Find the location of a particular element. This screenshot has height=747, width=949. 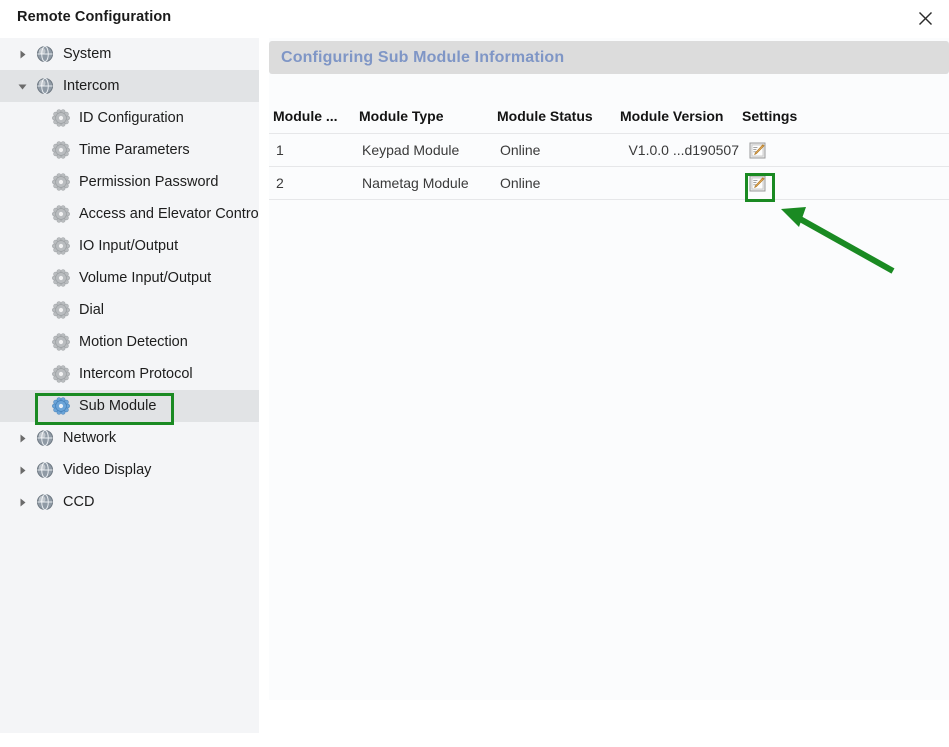

sidebar-item-video-display: Video Display is located at coordinates (129, 470).